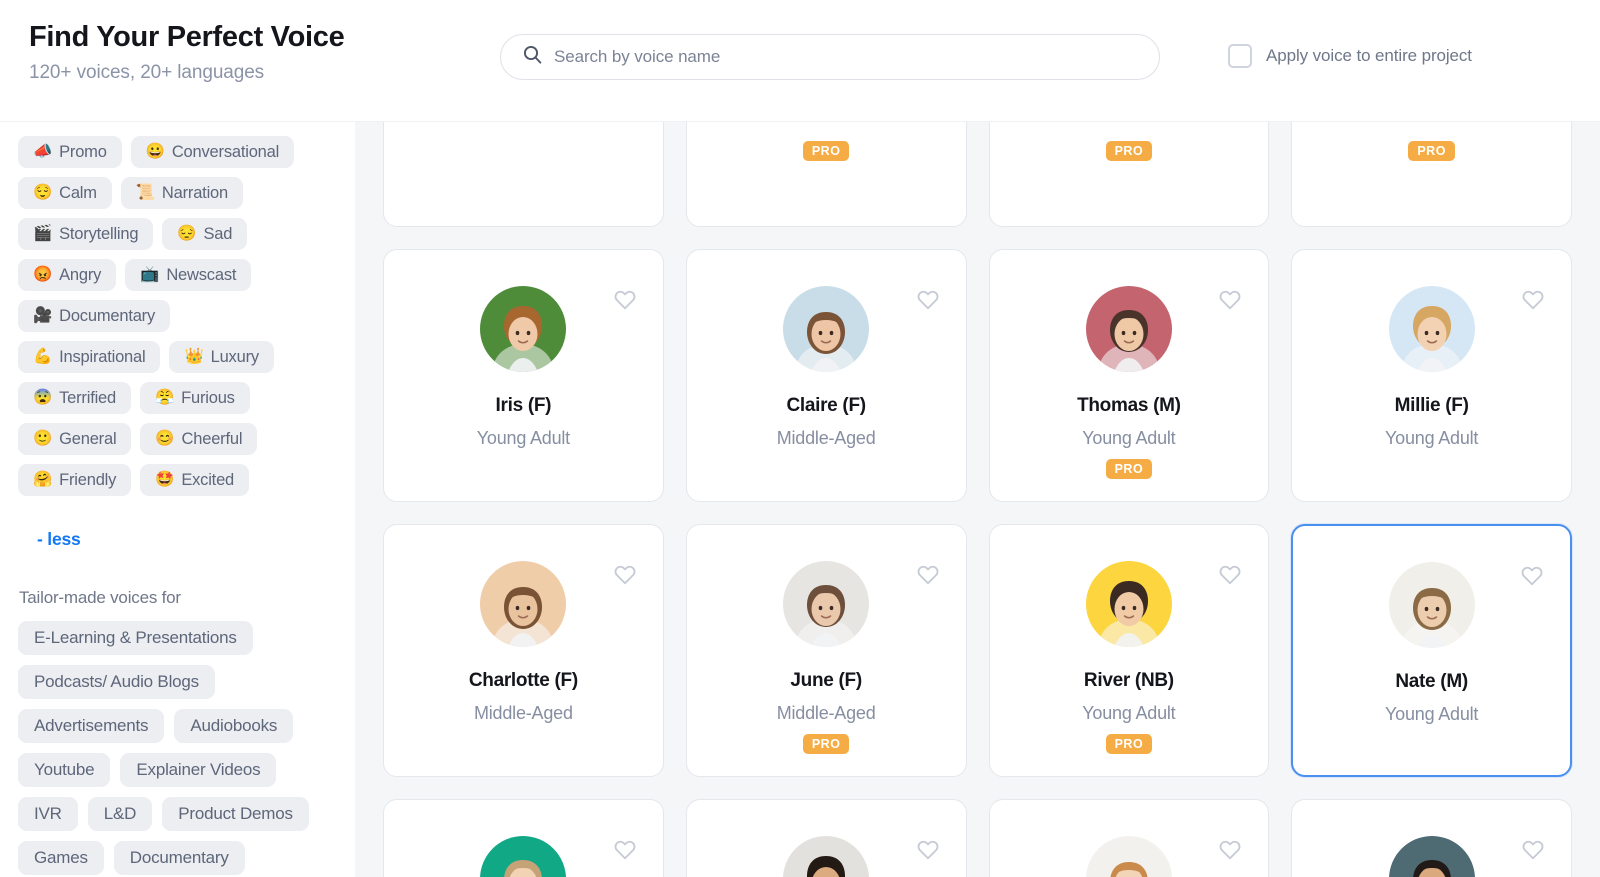 Image resolution: width=1600 pixels, height=877 pixels. I want to click on chip-label: Newscast, so click(201, 274).